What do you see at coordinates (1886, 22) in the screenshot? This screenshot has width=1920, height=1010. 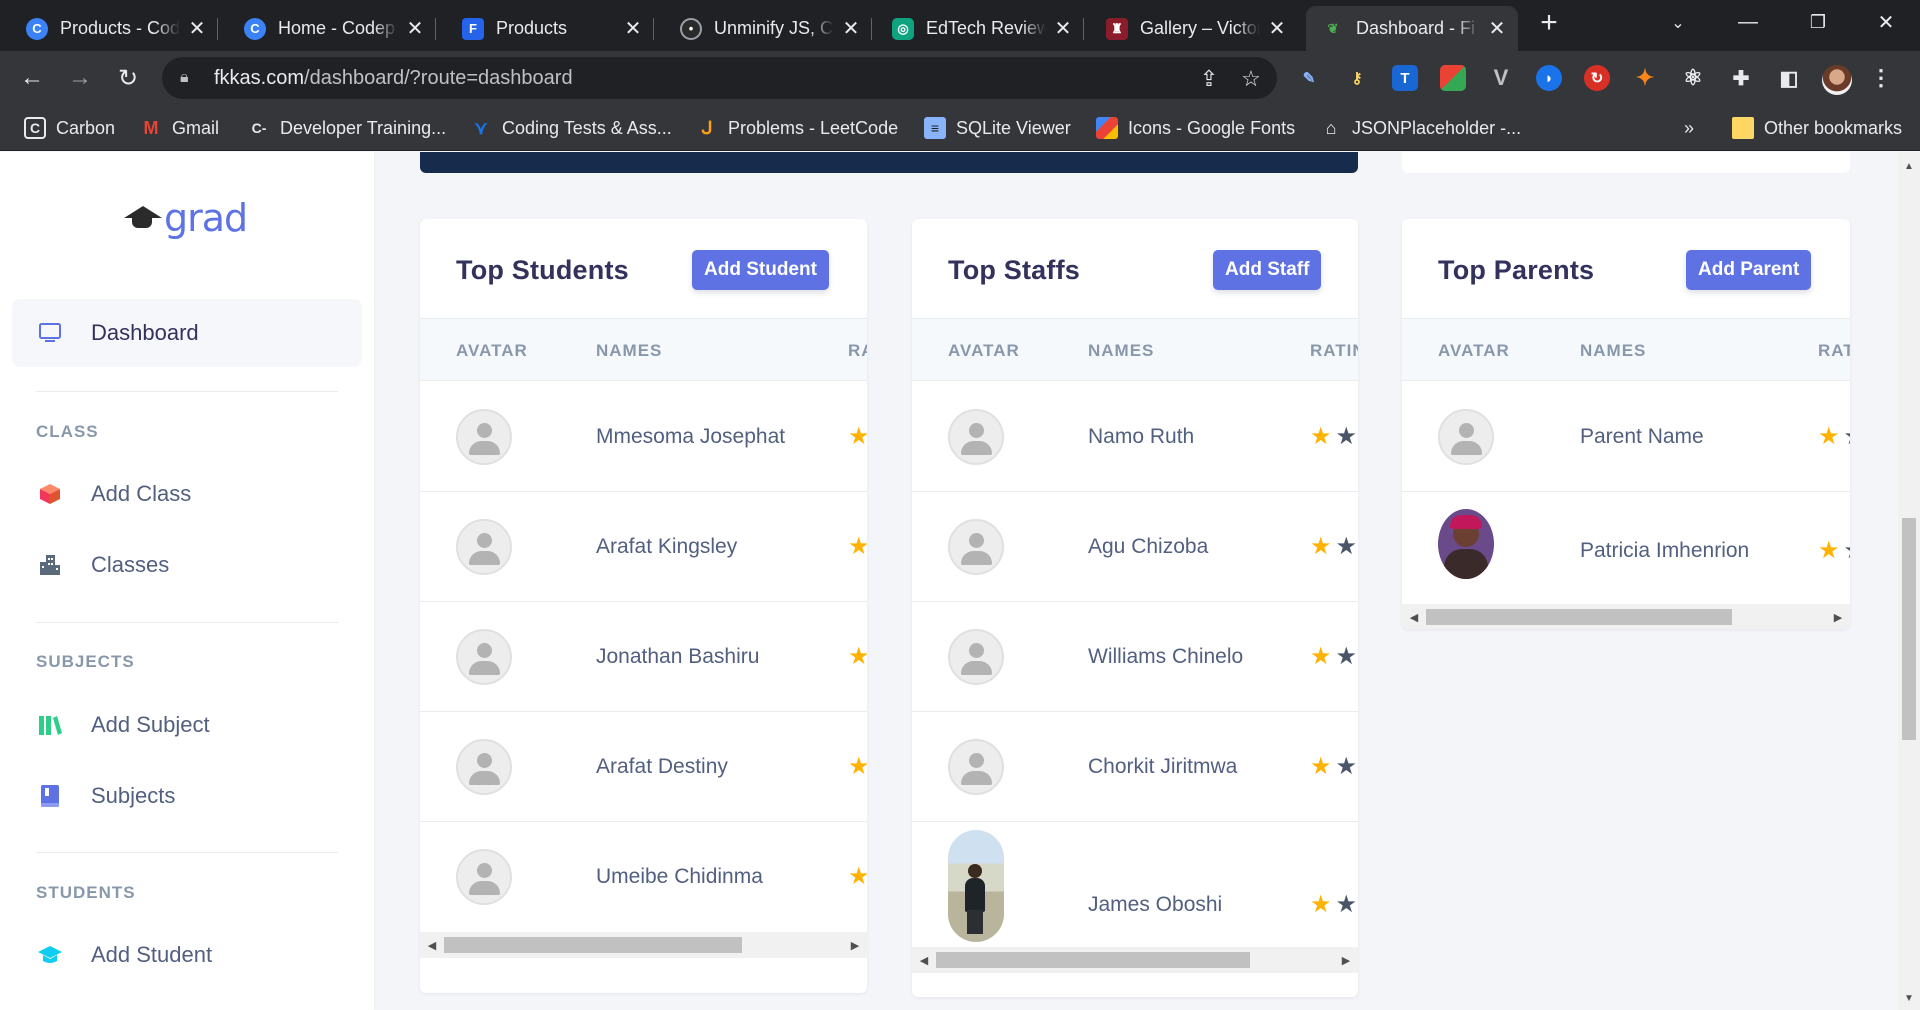 I see `window-close-icon: ✕` at bounding box center [1886, 22].